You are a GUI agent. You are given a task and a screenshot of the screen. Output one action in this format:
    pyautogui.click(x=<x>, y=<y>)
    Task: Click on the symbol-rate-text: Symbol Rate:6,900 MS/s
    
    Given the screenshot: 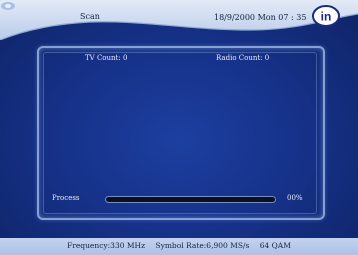 What is the action you would take?
    pyautogui.click(x=202, y=245)
    